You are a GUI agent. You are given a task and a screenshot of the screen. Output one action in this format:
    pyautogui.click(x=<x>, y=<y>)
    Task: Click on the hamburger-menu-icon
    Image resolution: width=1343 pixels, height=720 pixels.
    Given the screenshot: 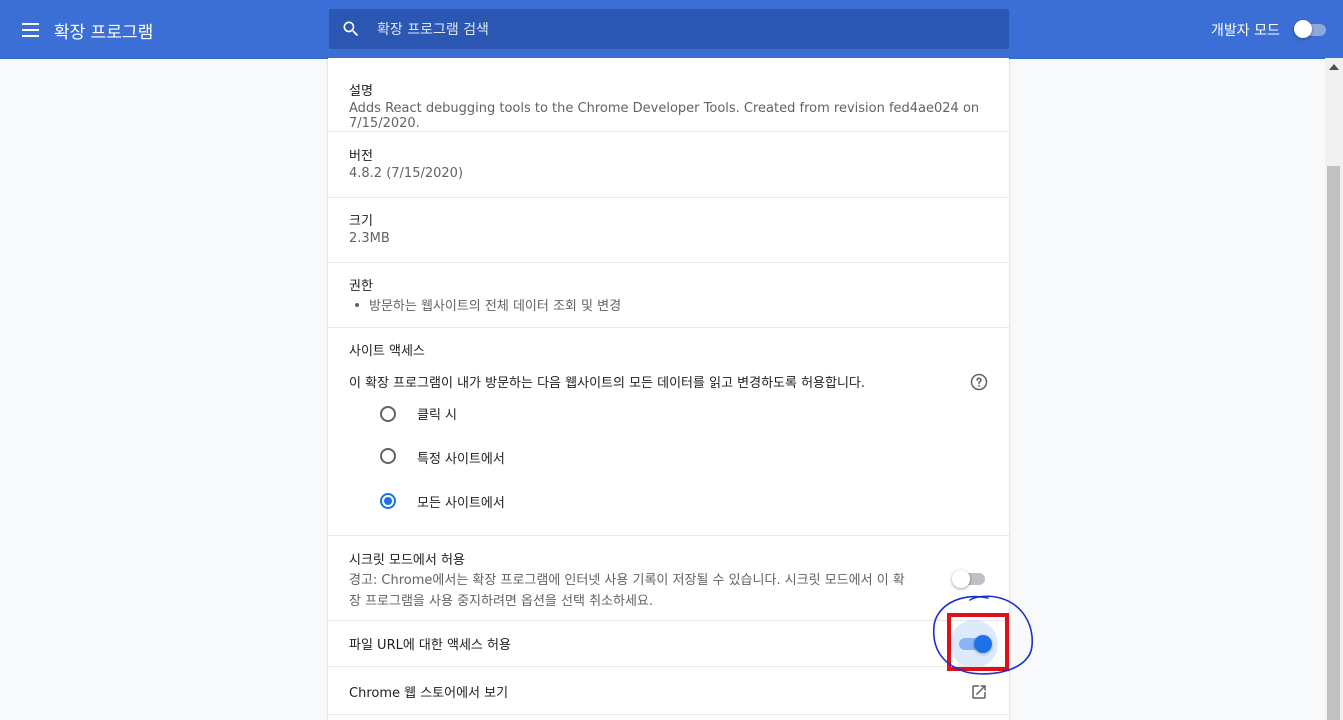 What is the action you would take?
    pyautogui.click(x=31, y=29)
    